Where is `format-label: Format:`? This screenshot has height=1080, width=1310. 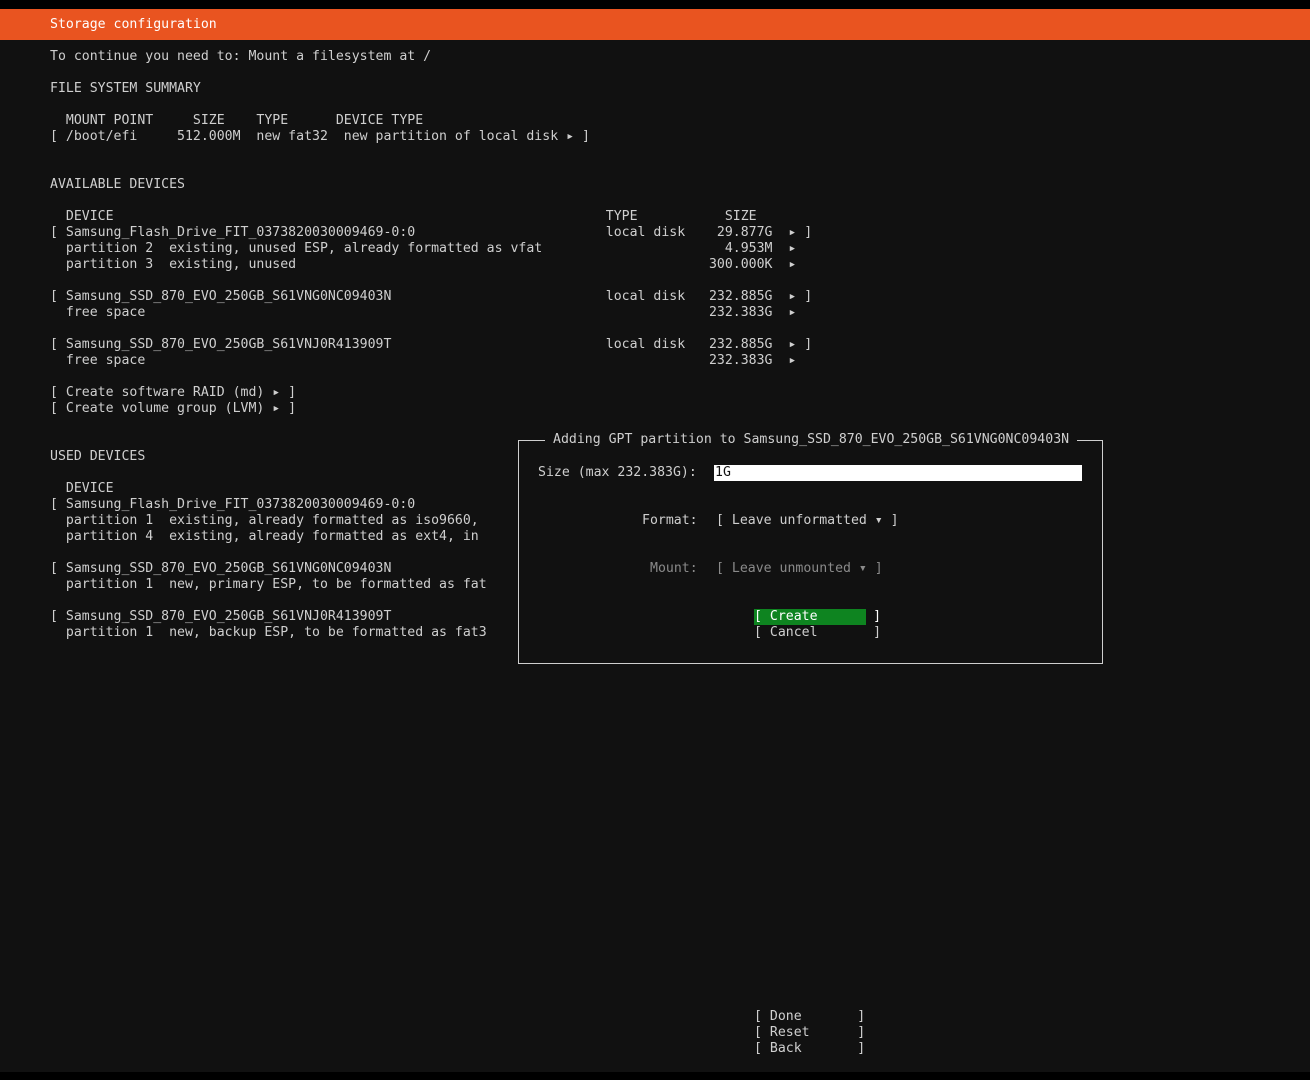 format-label: Format: is located at coordinates (670, 520).